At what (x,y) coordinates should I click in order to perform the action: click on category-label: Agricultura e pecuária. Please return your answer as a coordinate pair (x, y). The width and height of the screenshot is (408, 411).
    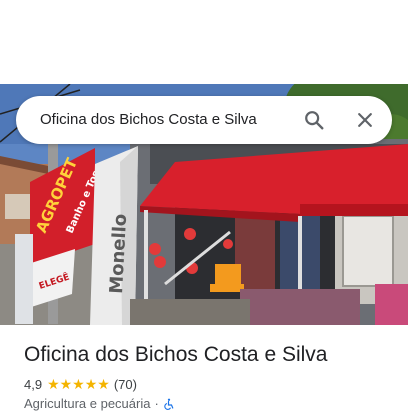
    Looking at the image, I should click on (87, 403).